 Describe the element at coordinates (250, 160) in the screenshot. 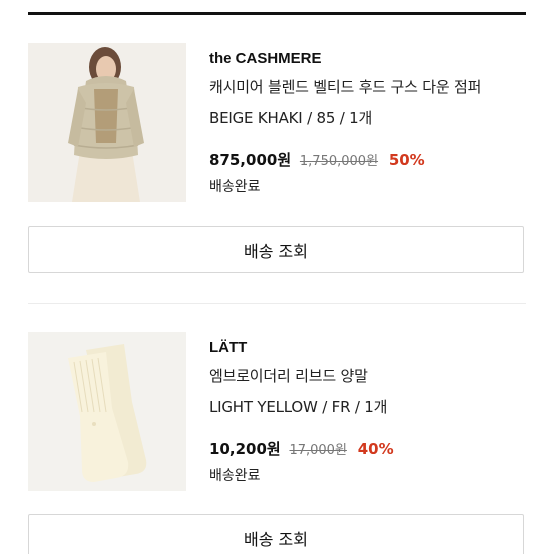

I see `price-current: 875,000원` at that location.